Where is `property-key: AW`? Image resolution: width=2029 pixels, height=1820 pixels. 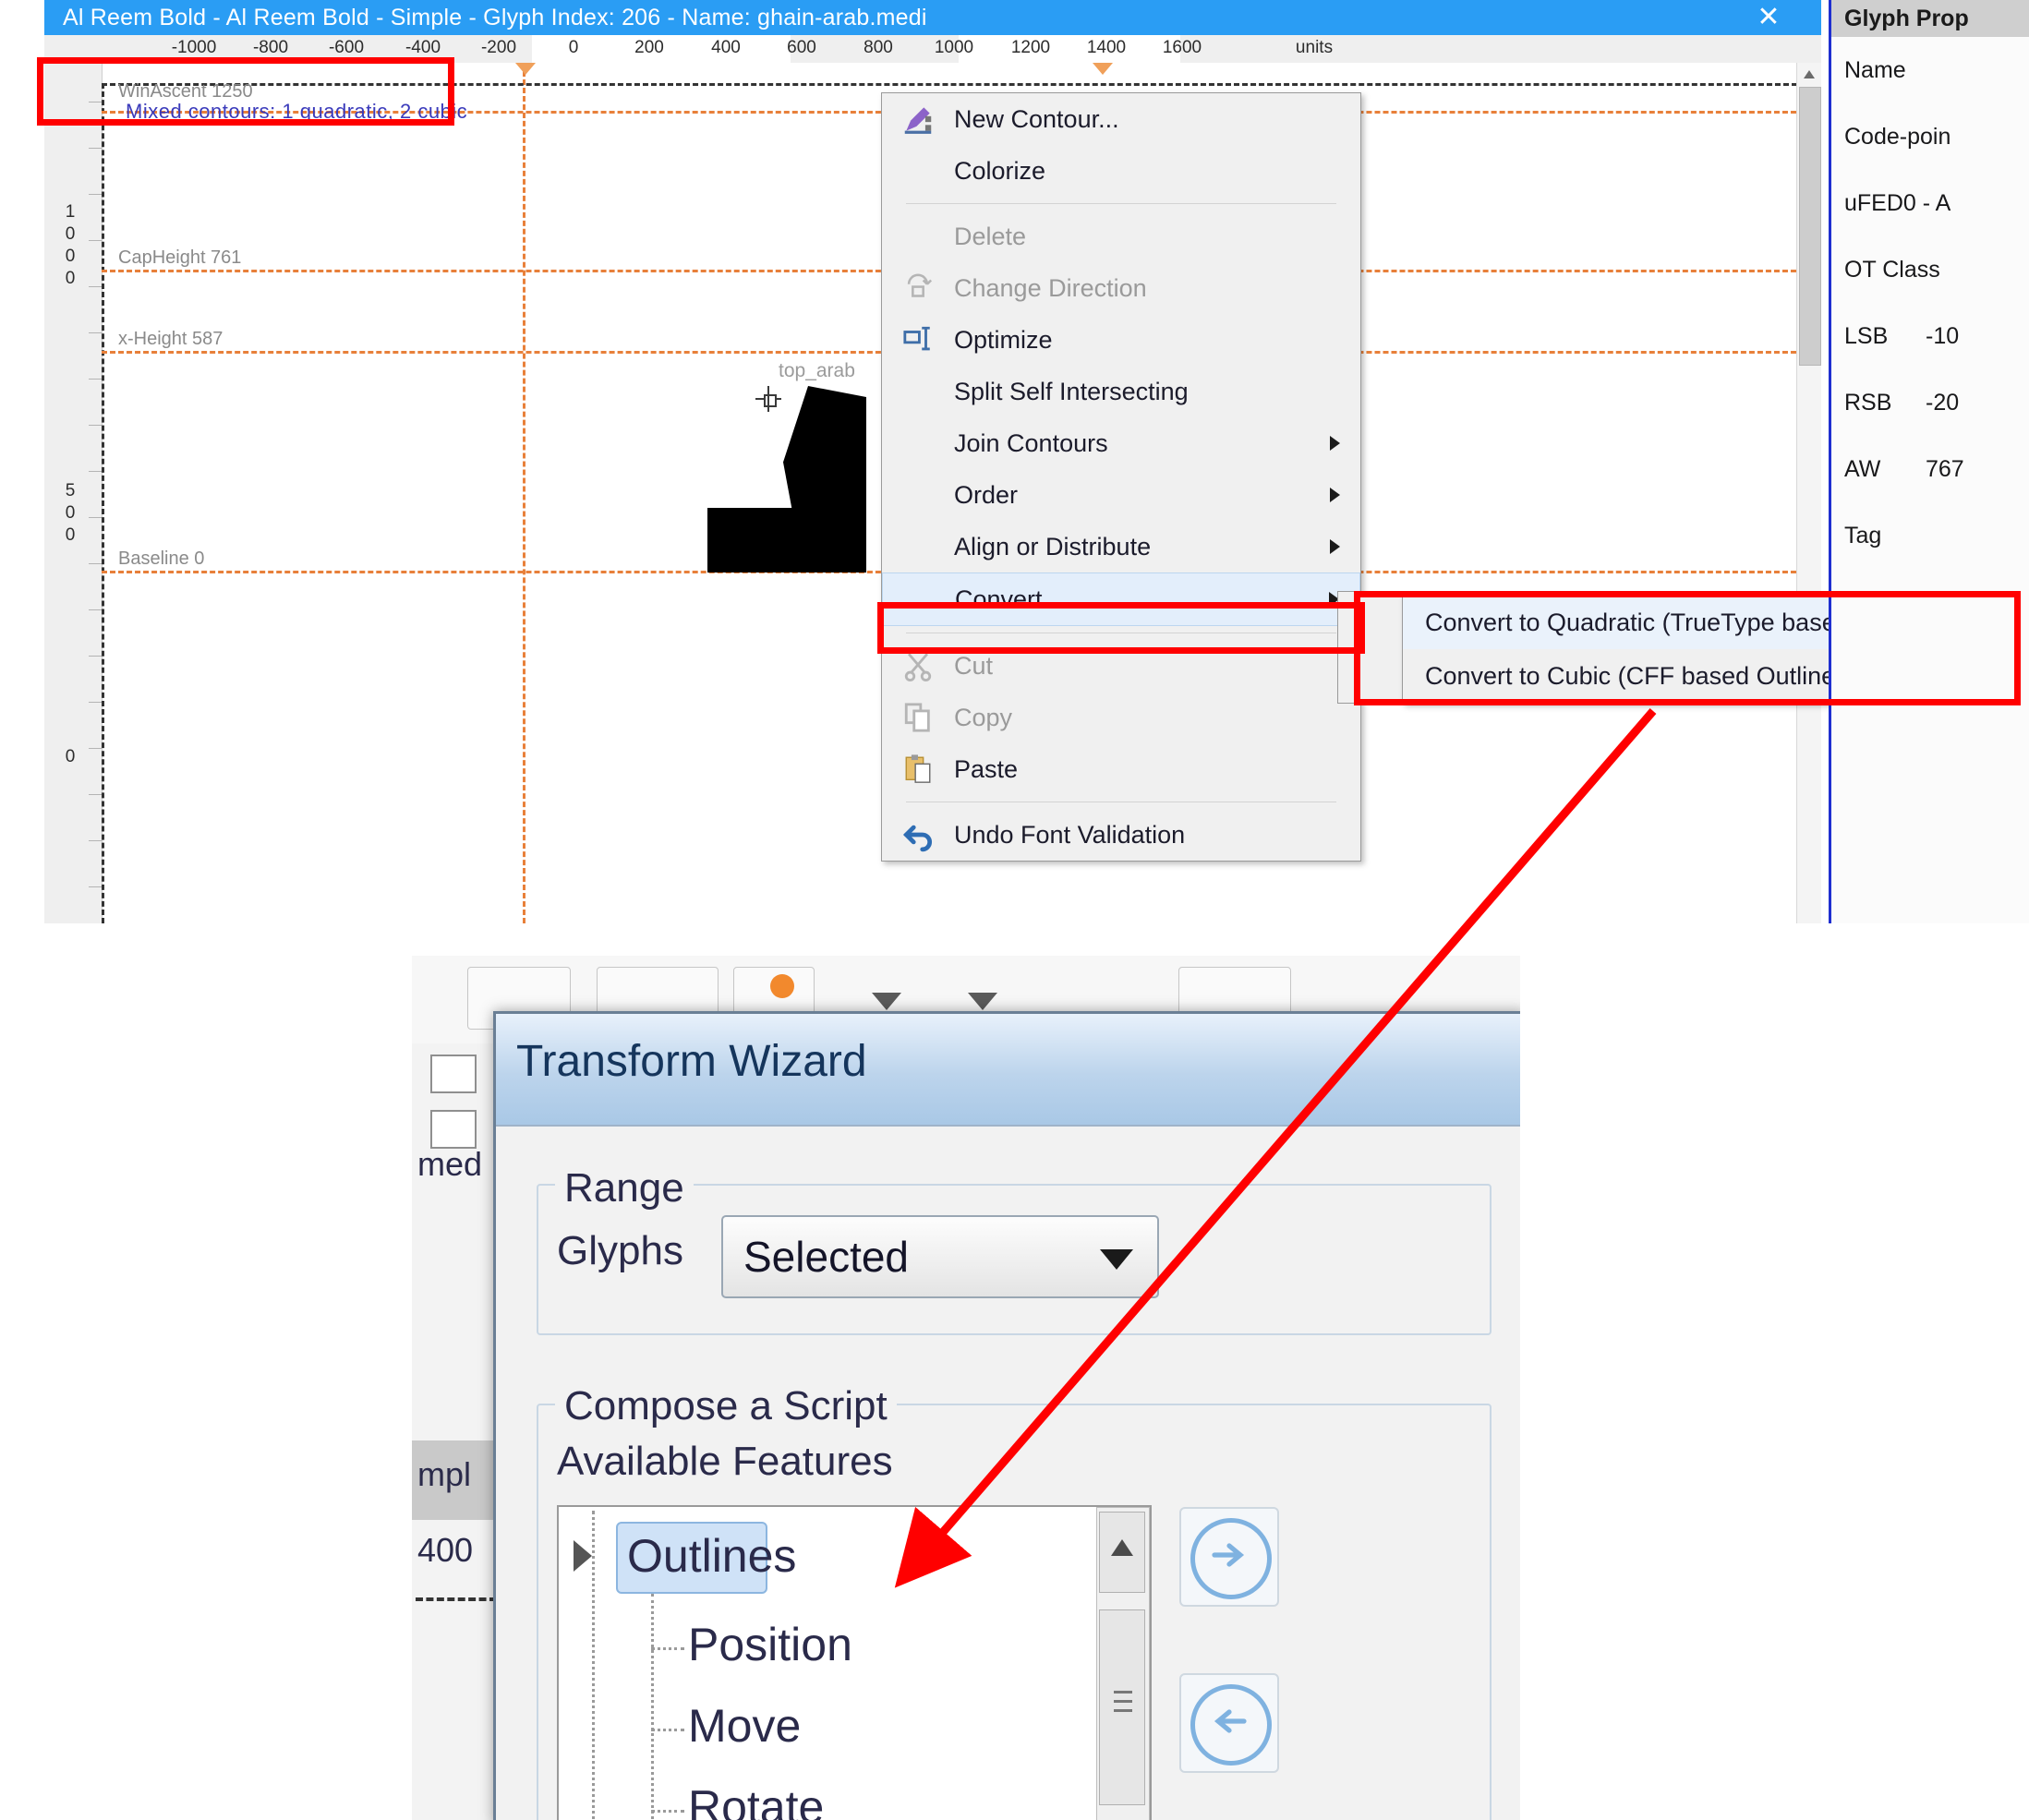 property-key: AW is located at coordinates (1862, 468).